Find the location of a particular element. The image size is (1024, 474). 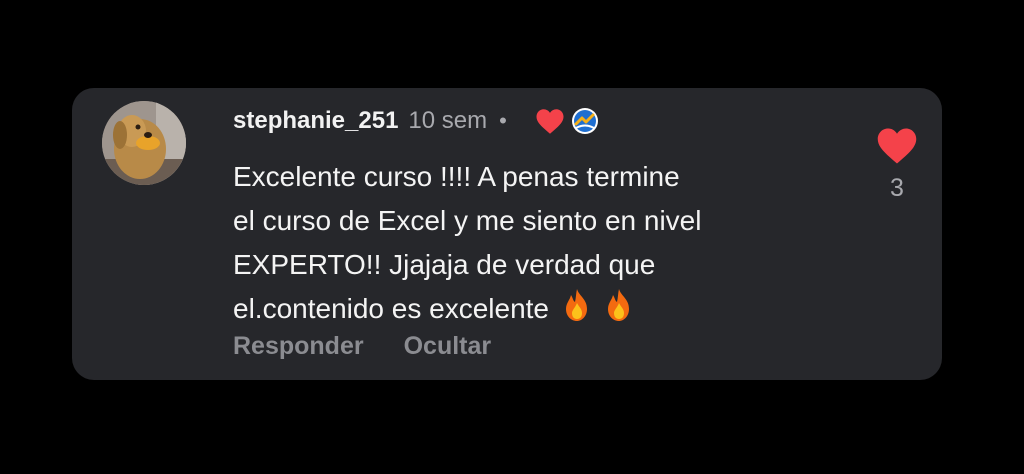

comment-header: stephanie_251 10 sem • is located at coordinates (416, 121).